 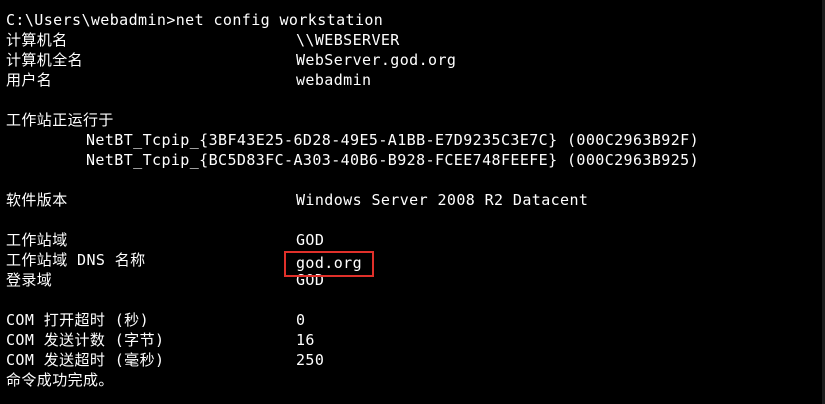 What do you see at coordinates (310, 360) in the screenshot?
I see `com-send-timeout-value: 250` at bounding box center [310, 360].